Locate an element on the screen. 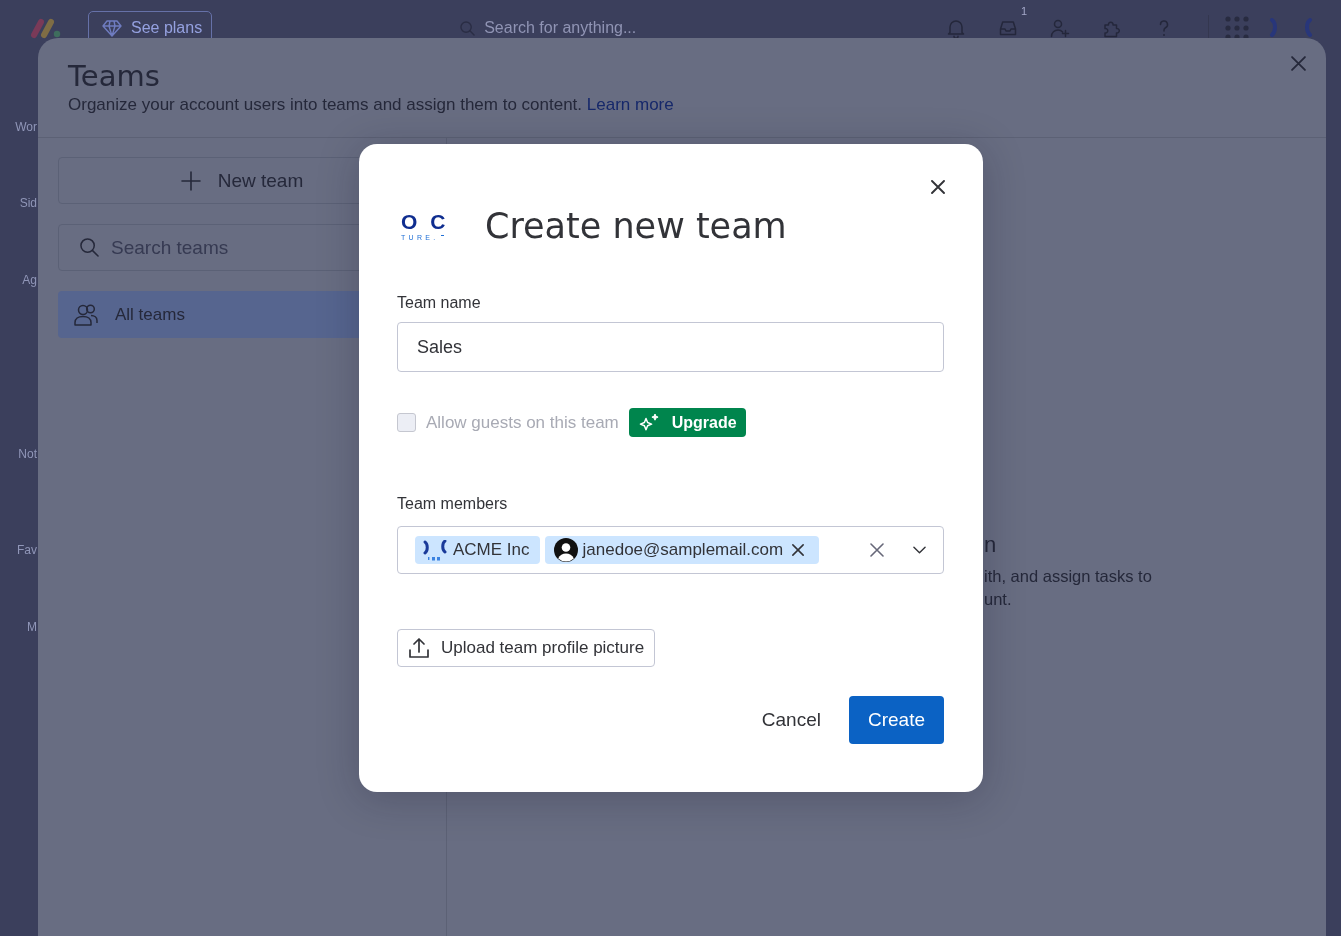 The width and height of the screenshot is (1341, 936). empty-state-description: ith, and assign tasks to unt. is located at coordinates (1068, 588).